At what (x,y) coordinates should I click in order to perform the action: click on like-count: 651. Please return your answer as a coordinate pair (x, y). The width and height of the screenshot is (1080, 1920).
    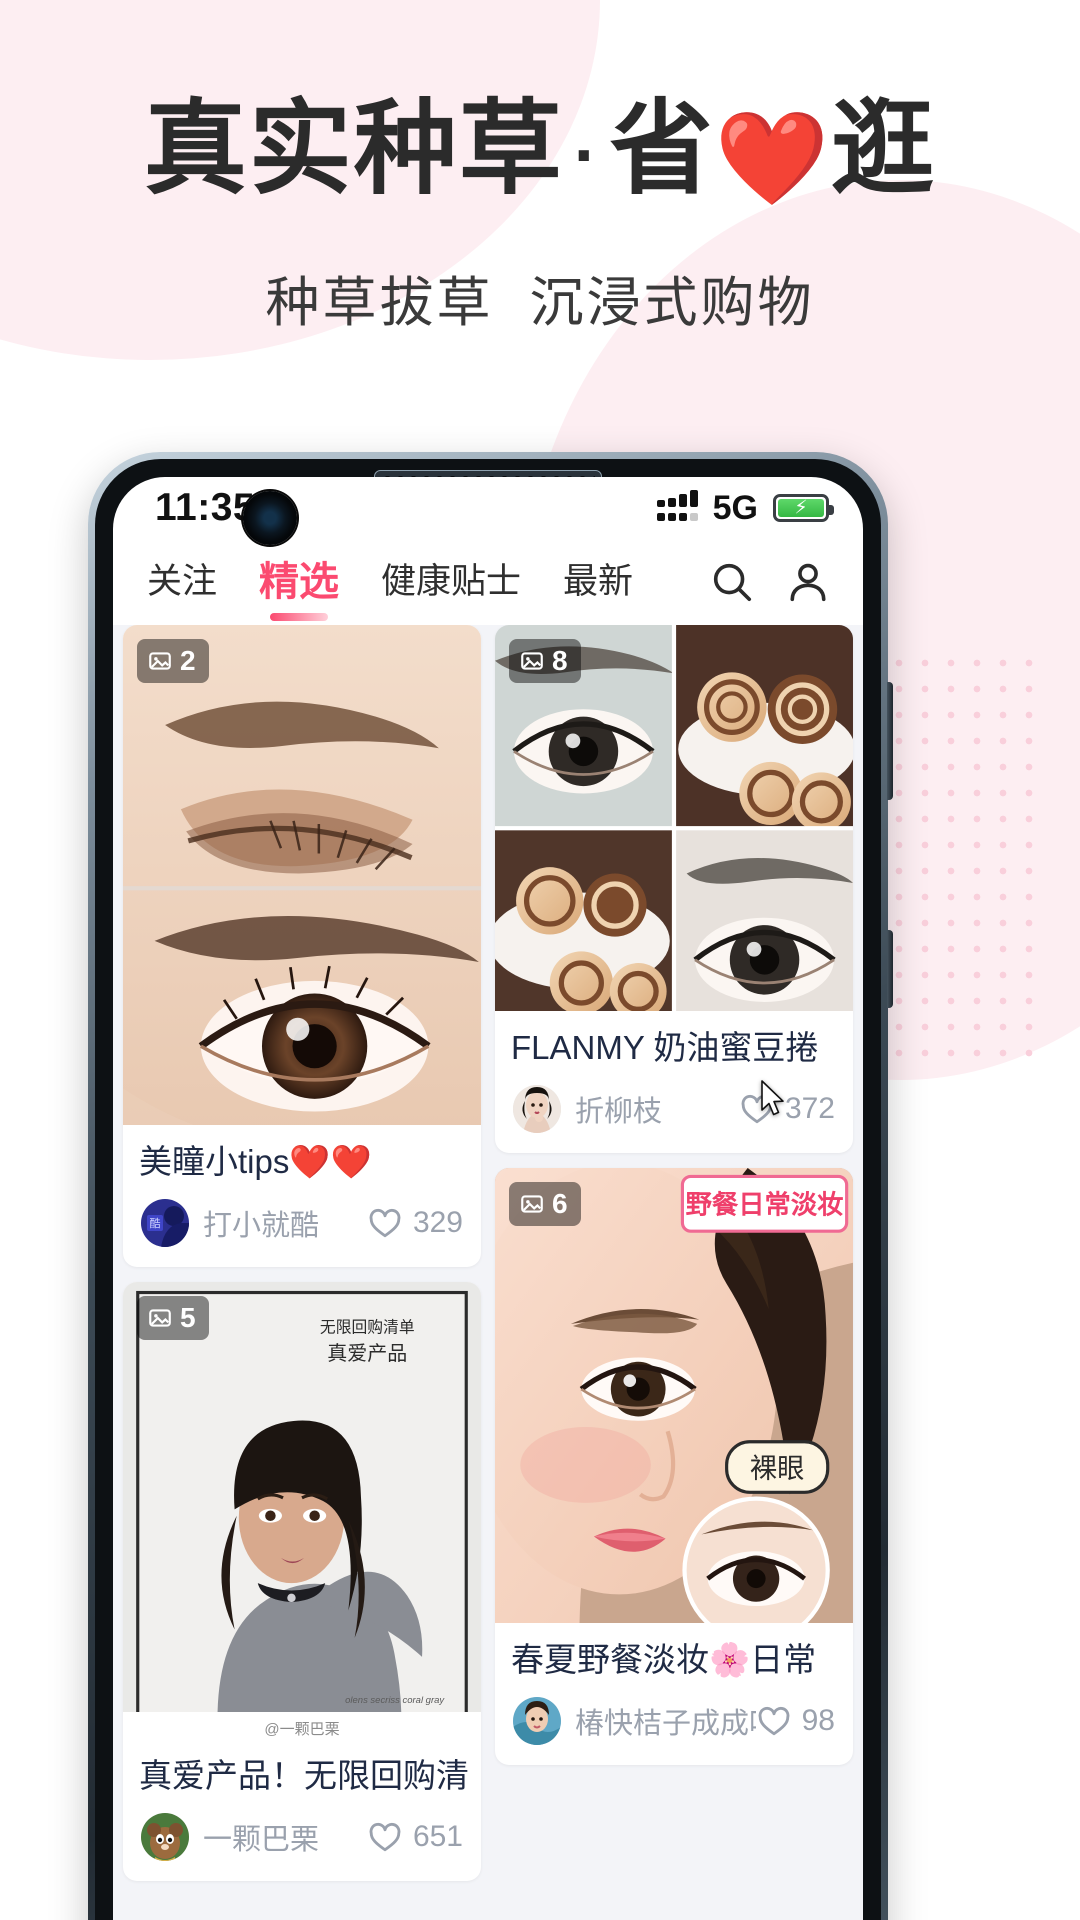
    Looking at the image, I should click on (437, 1837).